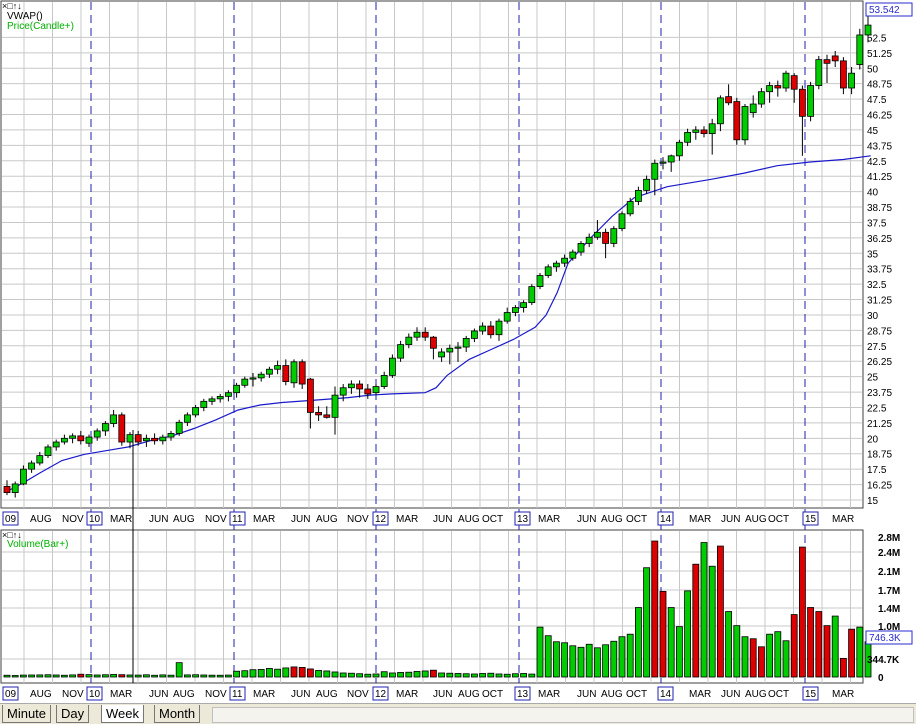 The height and width of the screenshot is (724, 916). What do you see at coordinates (27, 714) in the screenshot?
I see `tab-minute: Minute` at bounding box center [27, 714].